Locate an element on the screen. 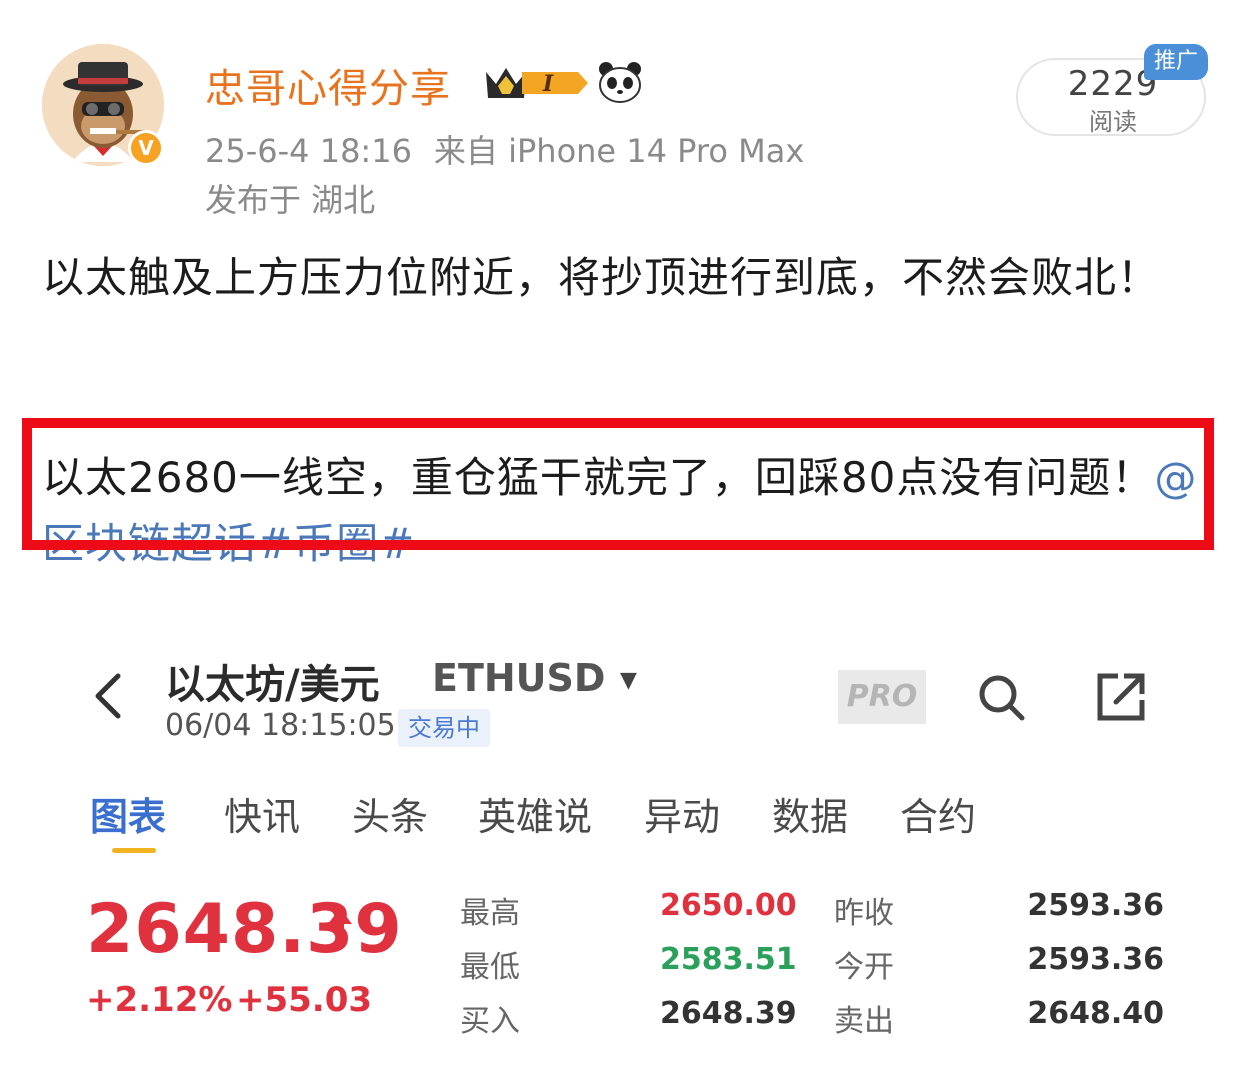 The width and height of the screenshot is (1248, 1080). stat-value-high: 2650.00 is located at coordinates (728, 905).